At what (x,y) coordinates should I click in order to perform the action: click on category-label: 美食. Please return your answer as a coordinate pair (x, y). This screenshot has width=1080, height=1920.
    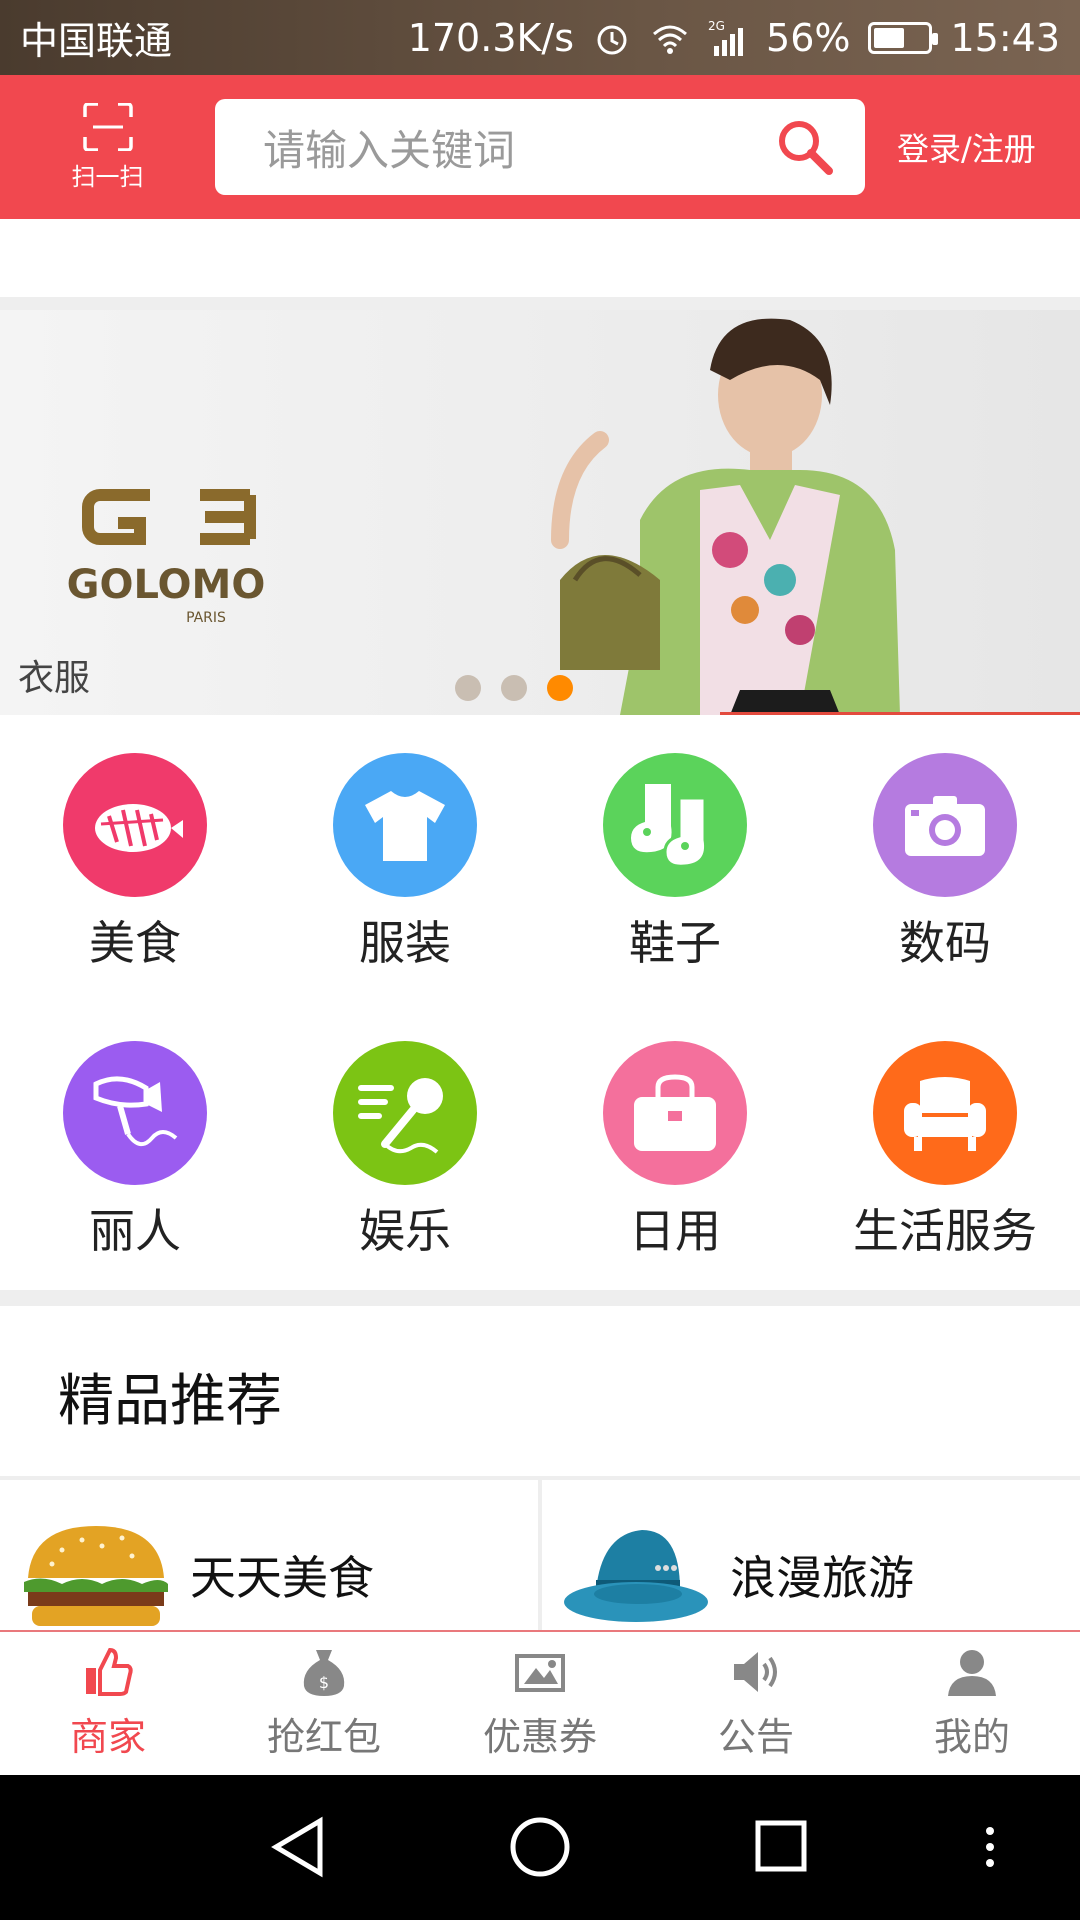
    Looking at the image, I should click on (135, 943).